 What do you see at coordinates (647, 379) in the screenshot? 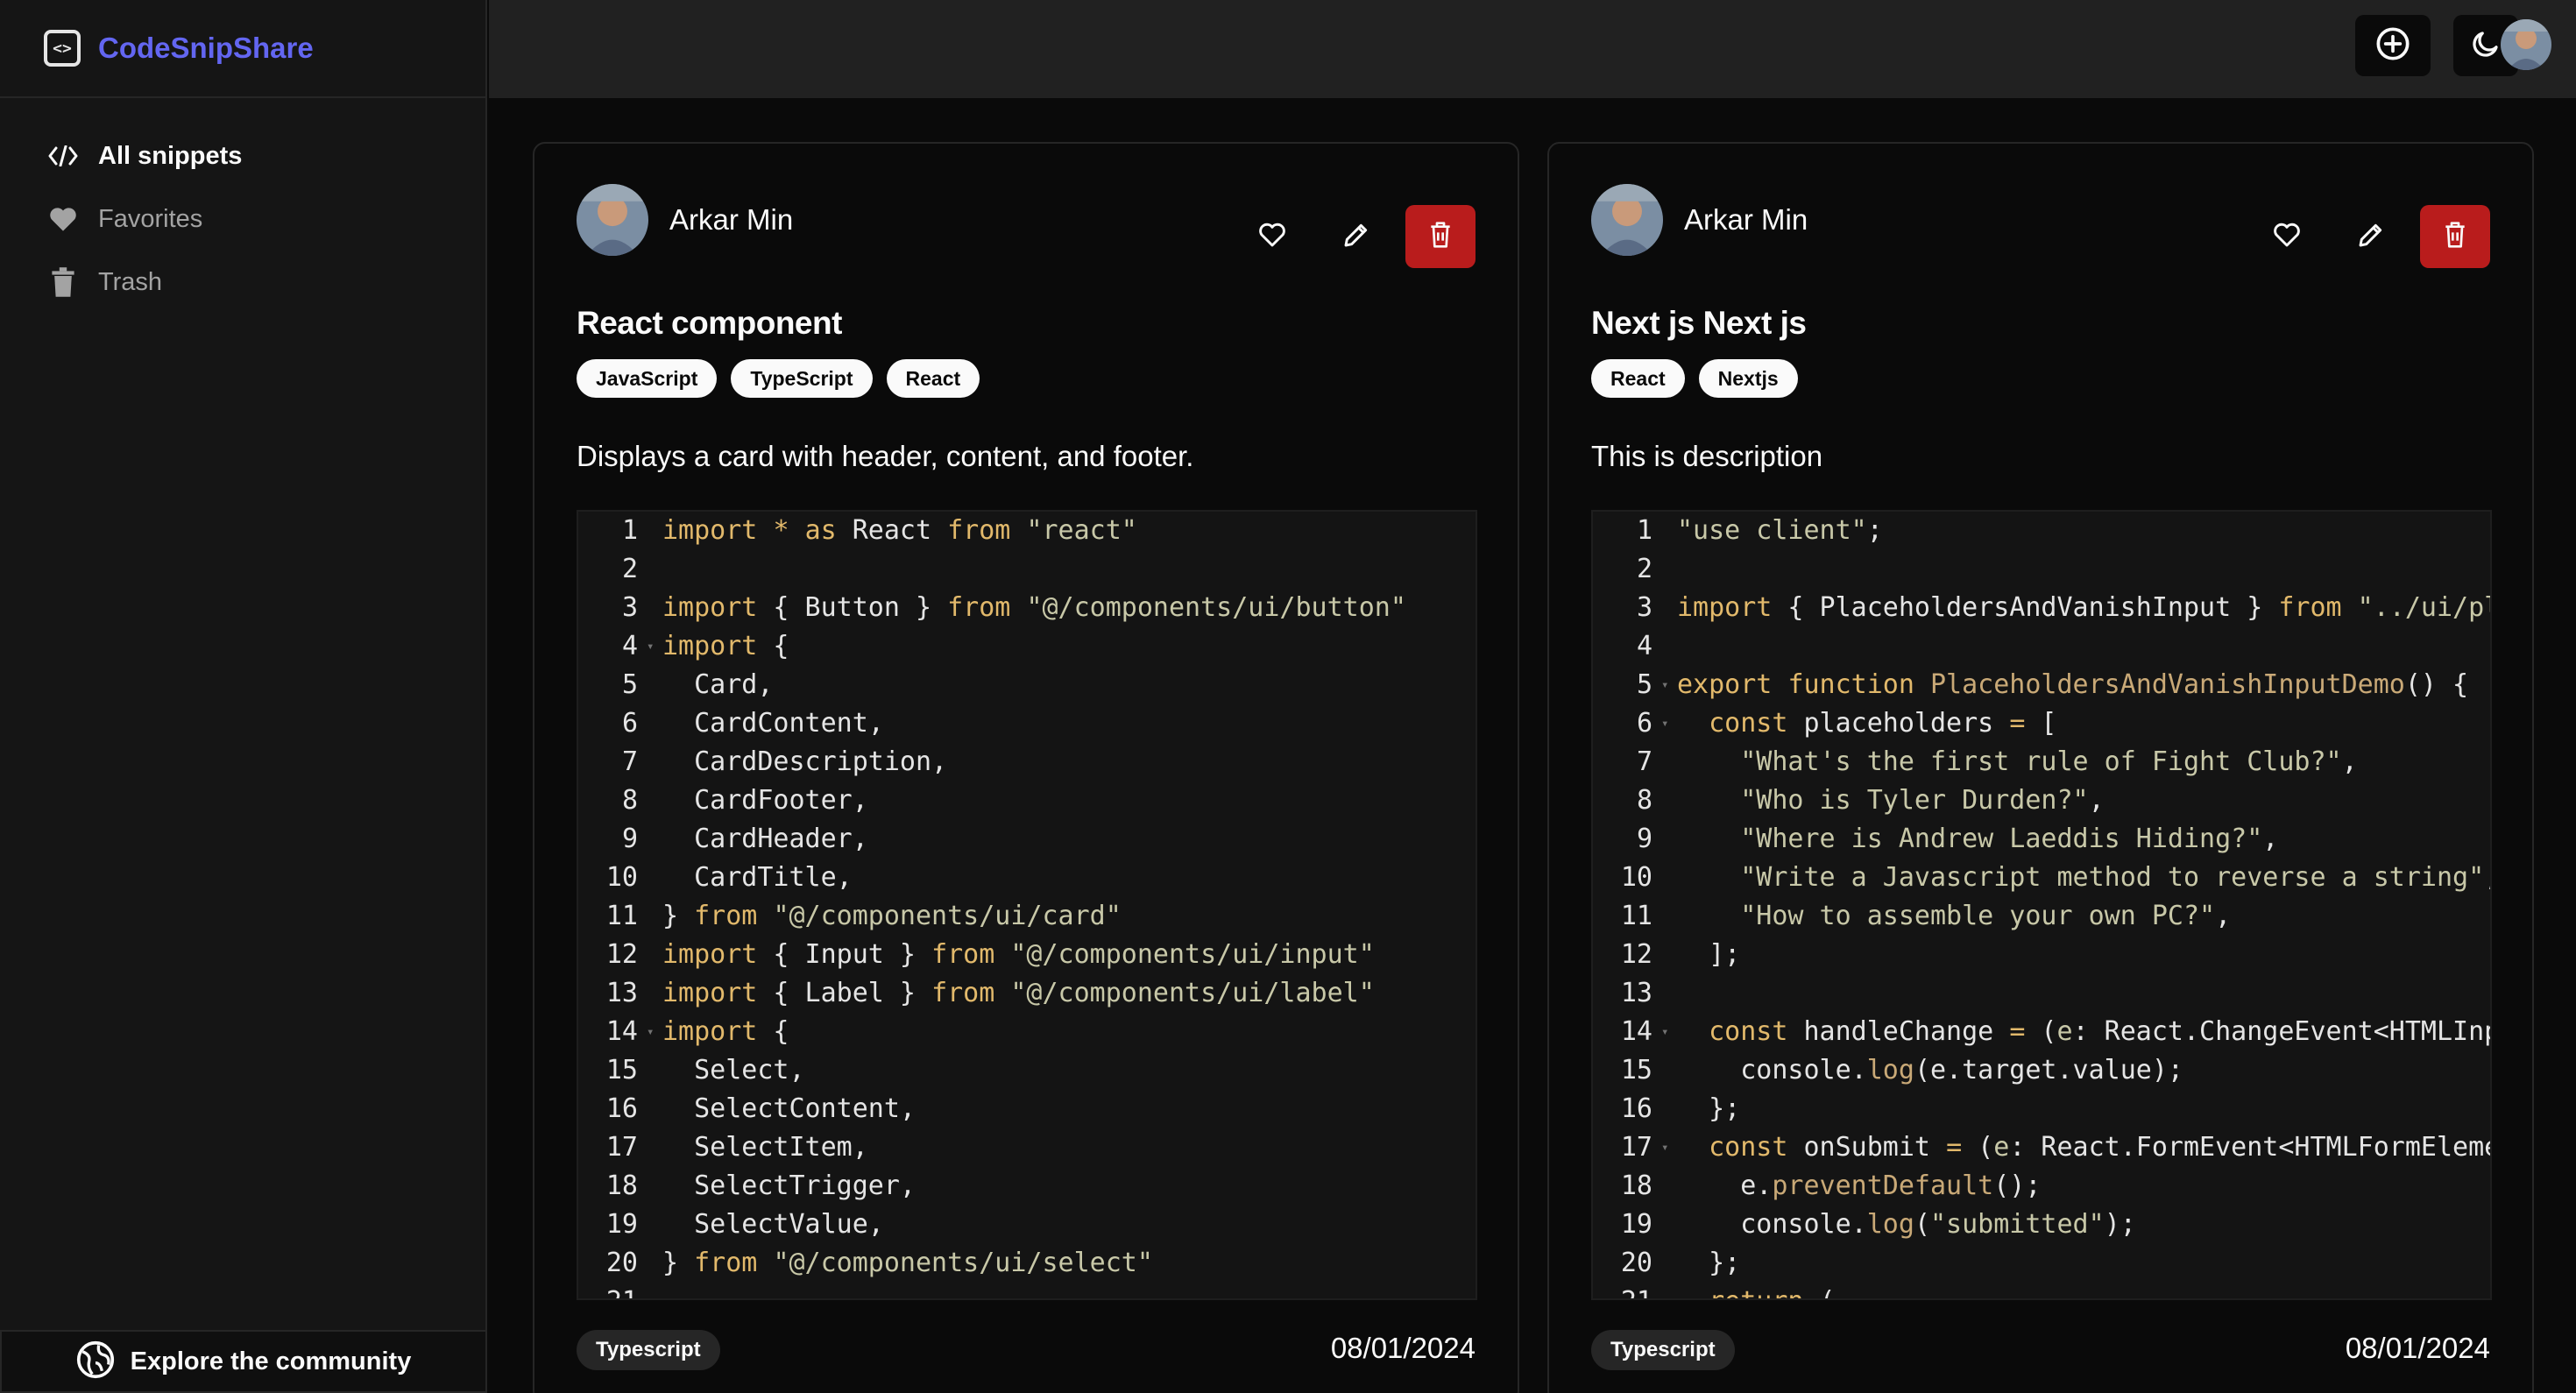
I see `tag: JavaScript` at bounding box center [647, 379].